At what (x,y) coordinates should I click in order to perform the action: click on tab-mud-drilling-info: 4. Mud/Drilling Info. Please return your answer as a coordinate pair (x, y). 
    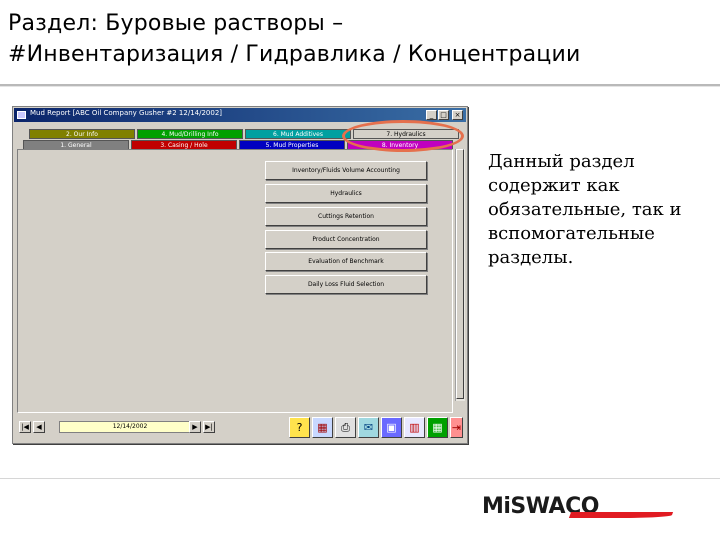
    Looking at the image, I should click on (190, 134).